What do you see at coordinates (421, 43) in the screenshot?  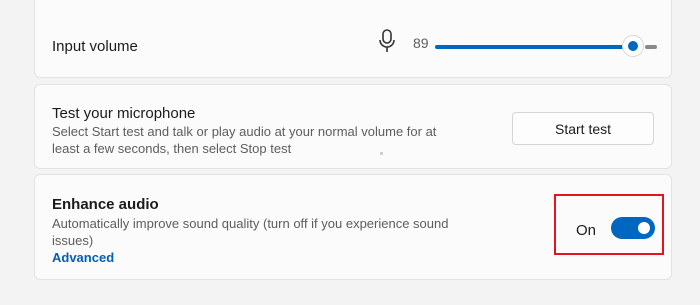 I see `input-volume-value: 89` at bounding box center [421, 43].